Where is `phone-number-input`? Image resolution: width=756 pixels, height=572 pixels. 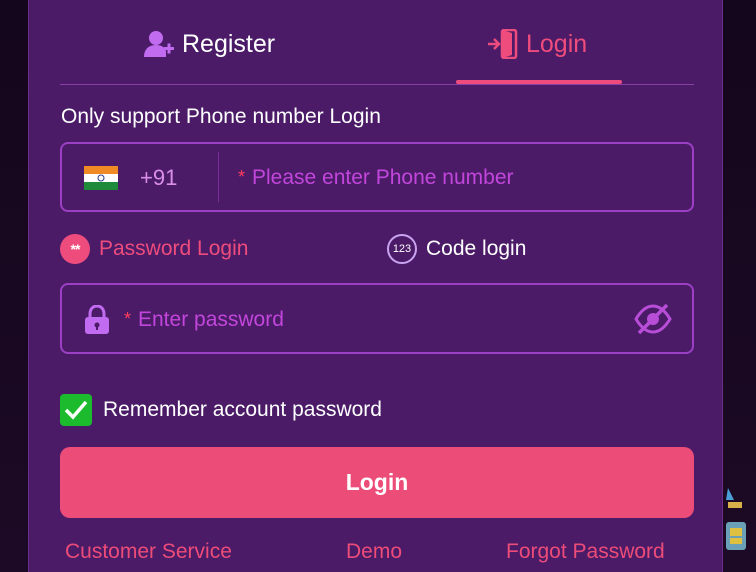 phone-number-input is located at coordinates (462, 178).